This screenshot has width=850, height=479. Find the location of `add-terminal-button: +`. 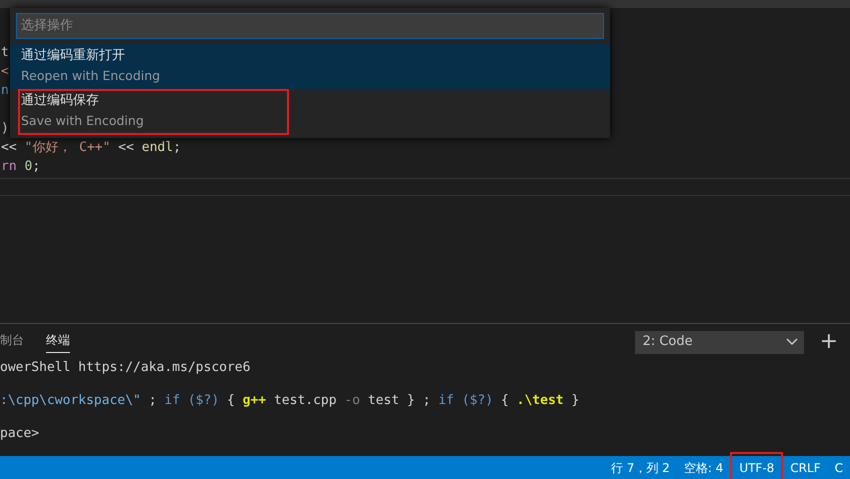

add-terminal-button: + is located at coordinates (829, 342).